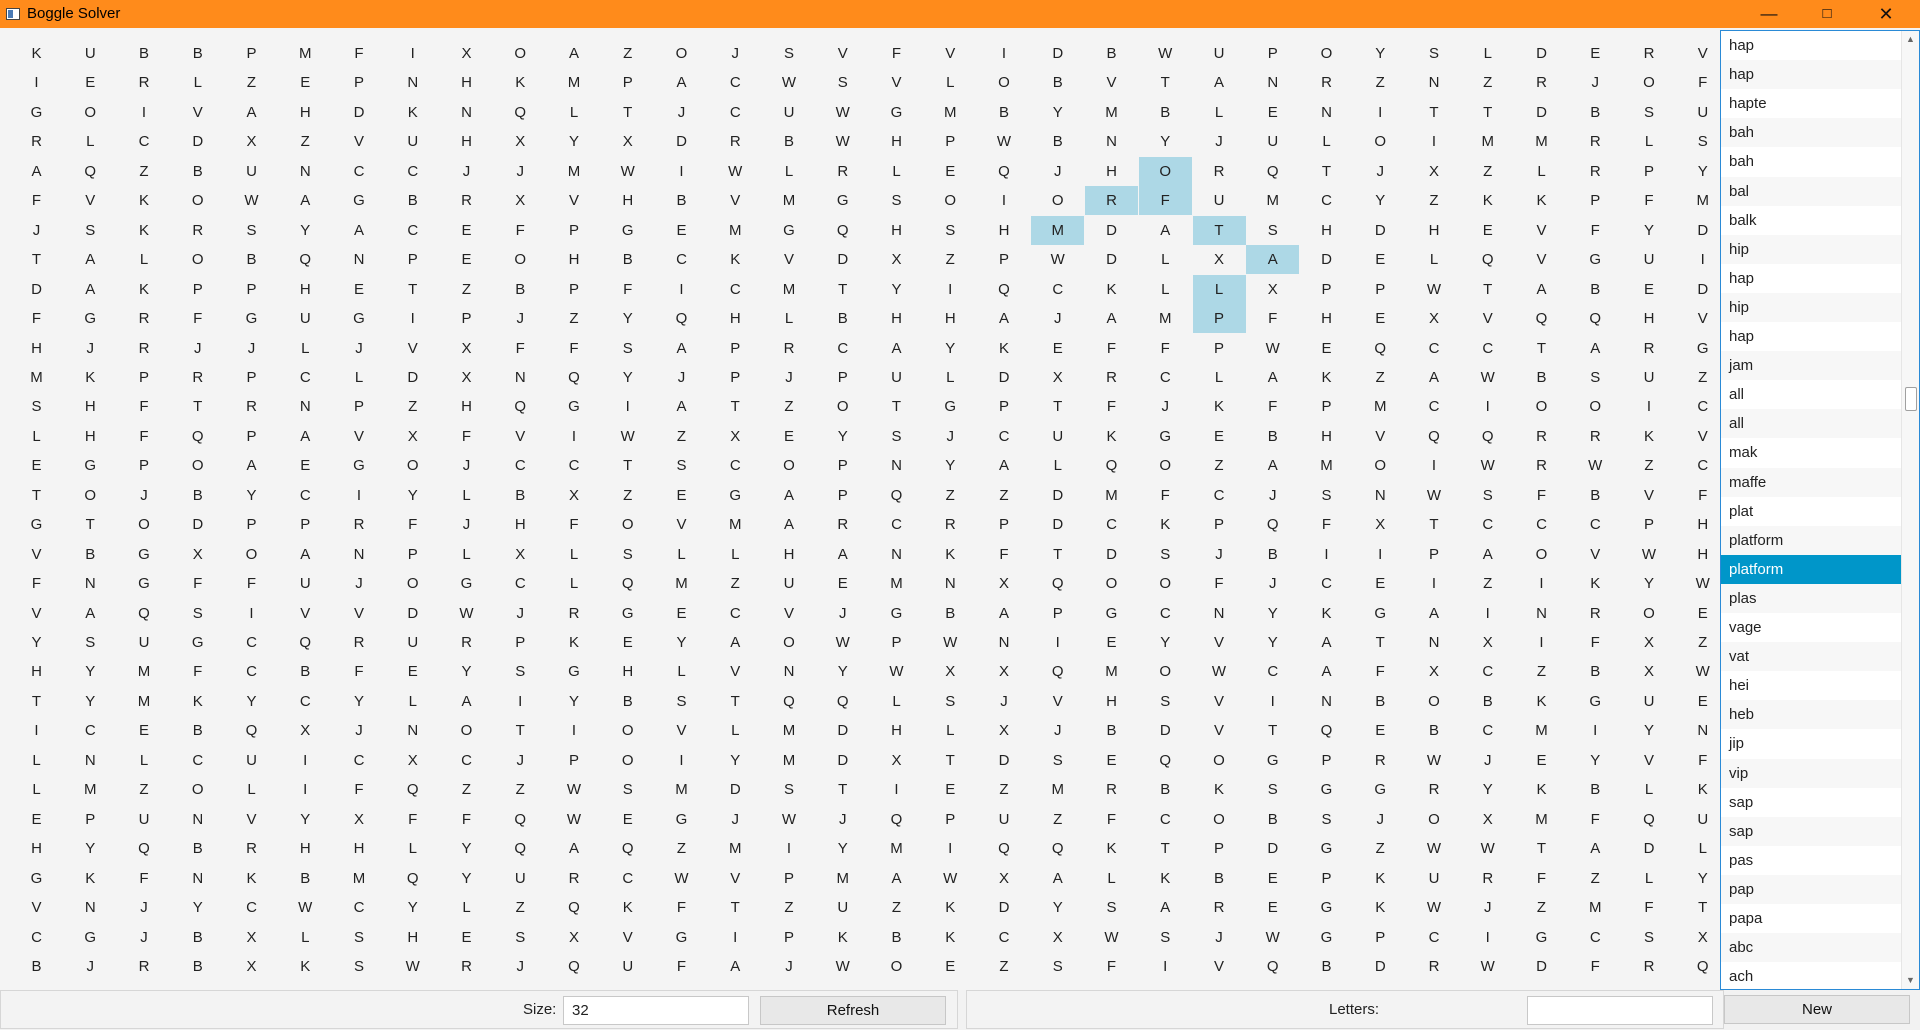  I want to click on grid-cell: D, so click(735, 790).